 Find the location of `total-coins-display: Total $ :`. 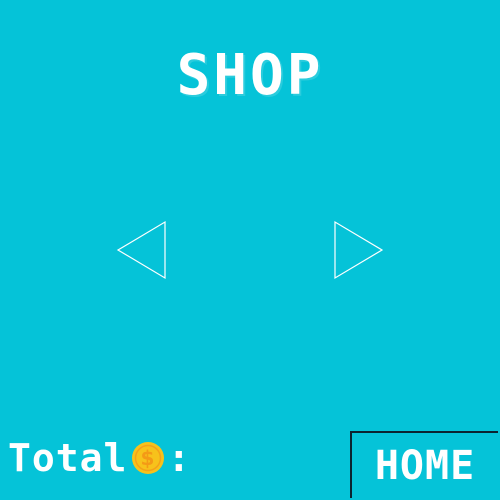

total-coins-display: Total $ : is located at coordinates (99, 458).